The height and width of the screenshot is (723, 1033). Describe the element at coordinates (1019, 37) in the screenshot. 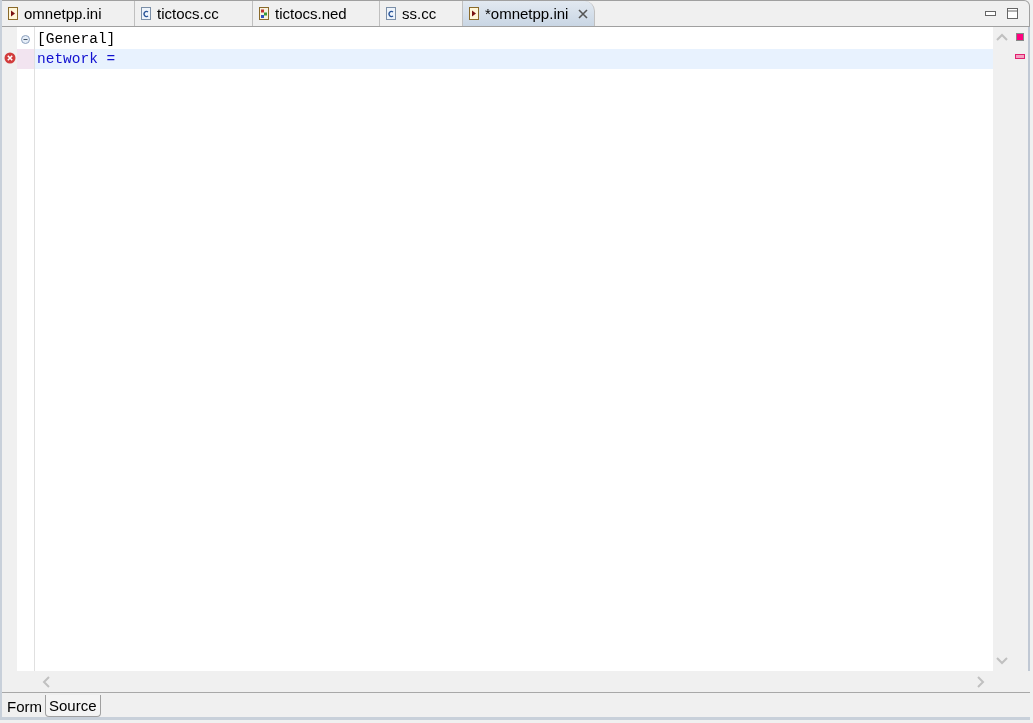

I see `error-summary-icon` at that location.